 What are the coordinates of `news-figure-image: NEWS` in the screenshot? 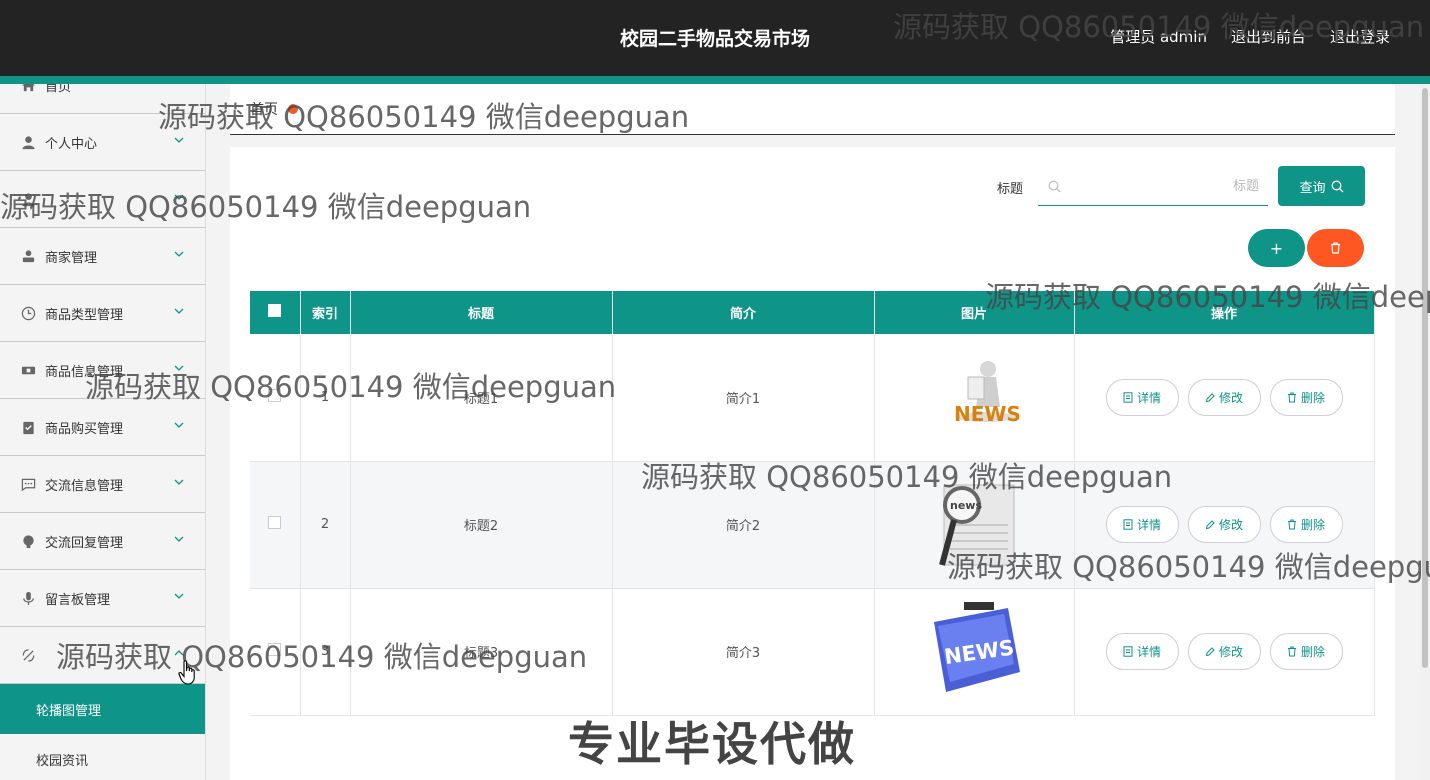 It's located at (974, 397).